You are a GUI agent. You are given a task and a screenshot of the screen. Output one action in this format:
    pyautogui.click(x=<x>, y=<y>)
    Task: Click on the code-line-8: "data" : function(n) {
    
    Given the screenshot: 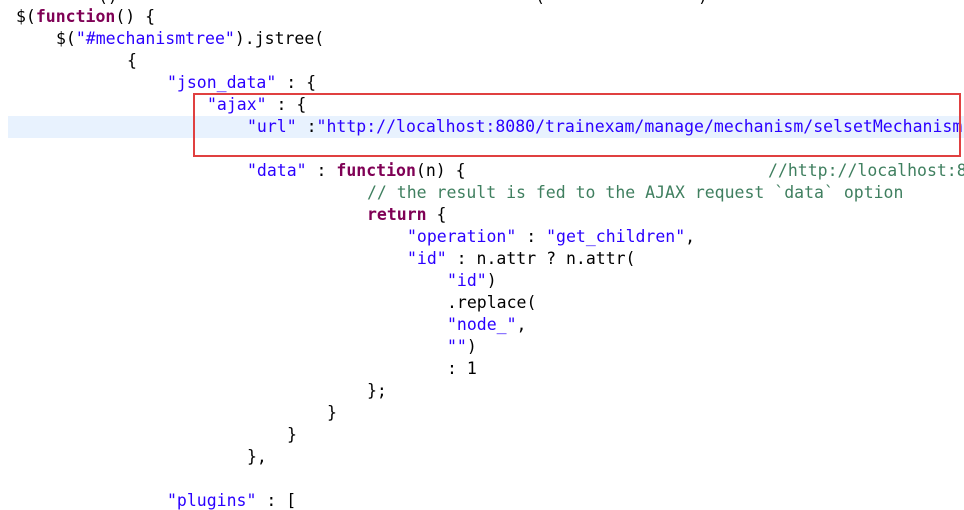 What is the action you would take?
    pyautogui.click(x=356, y=171)
    